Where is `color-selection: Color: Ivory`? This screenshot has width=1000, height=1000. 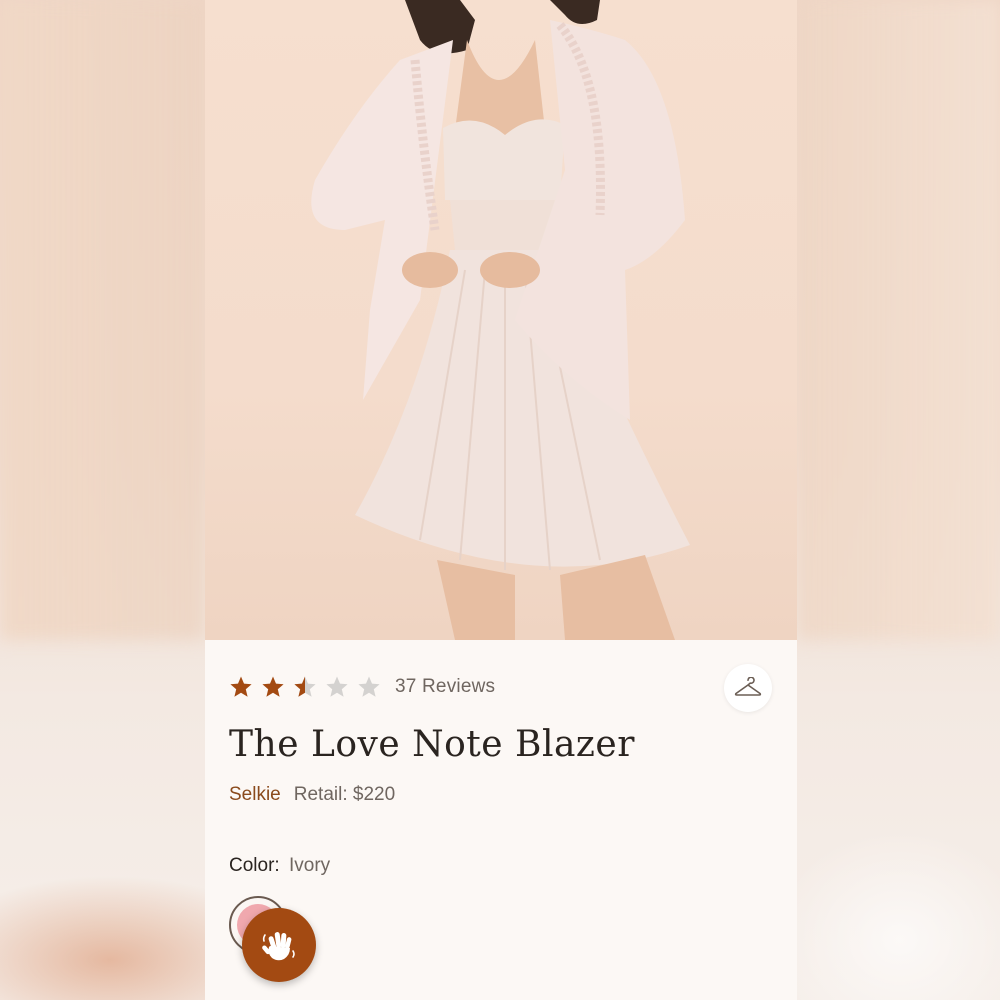
color-selection: Color: Ivory is located at coordinates (279, 866).